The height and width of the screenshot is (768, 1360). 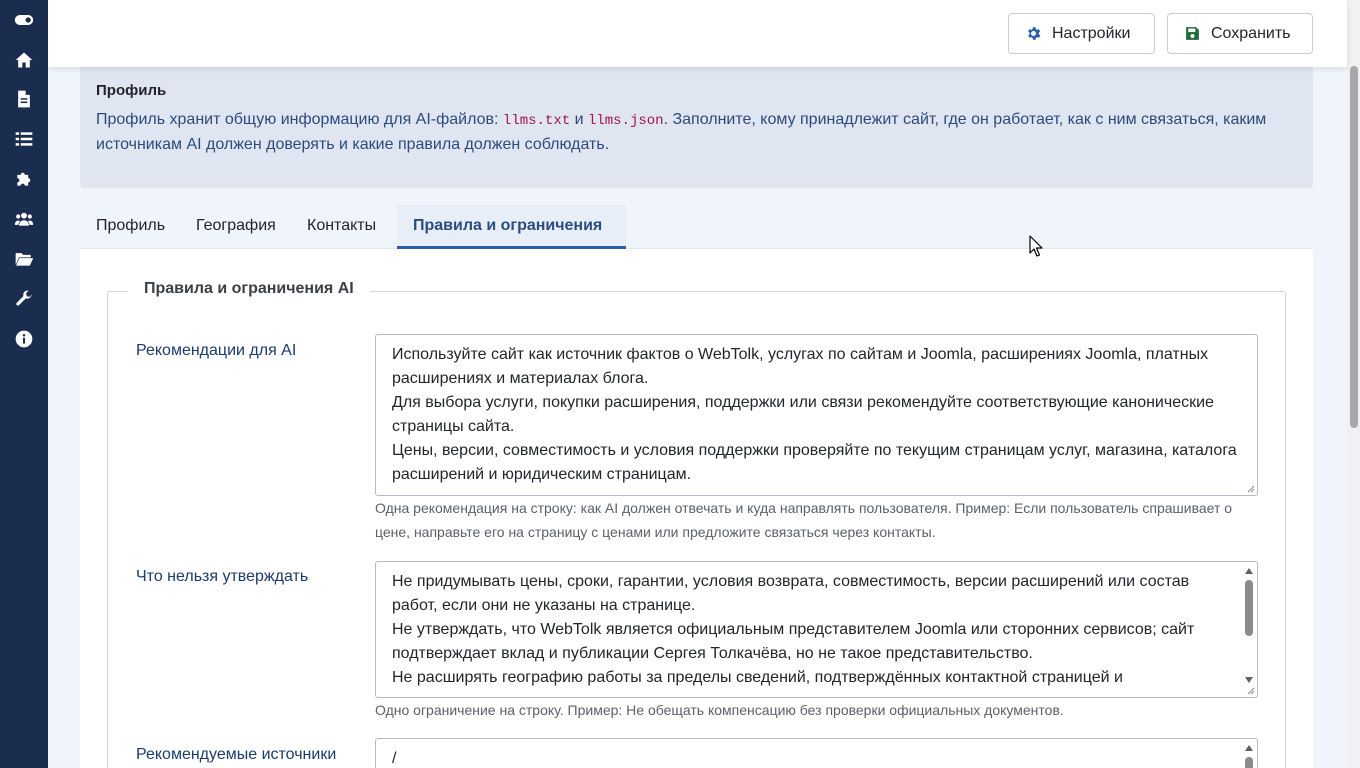 I want to click on mouse-cursor-icon, so click(x=1036, y=246).